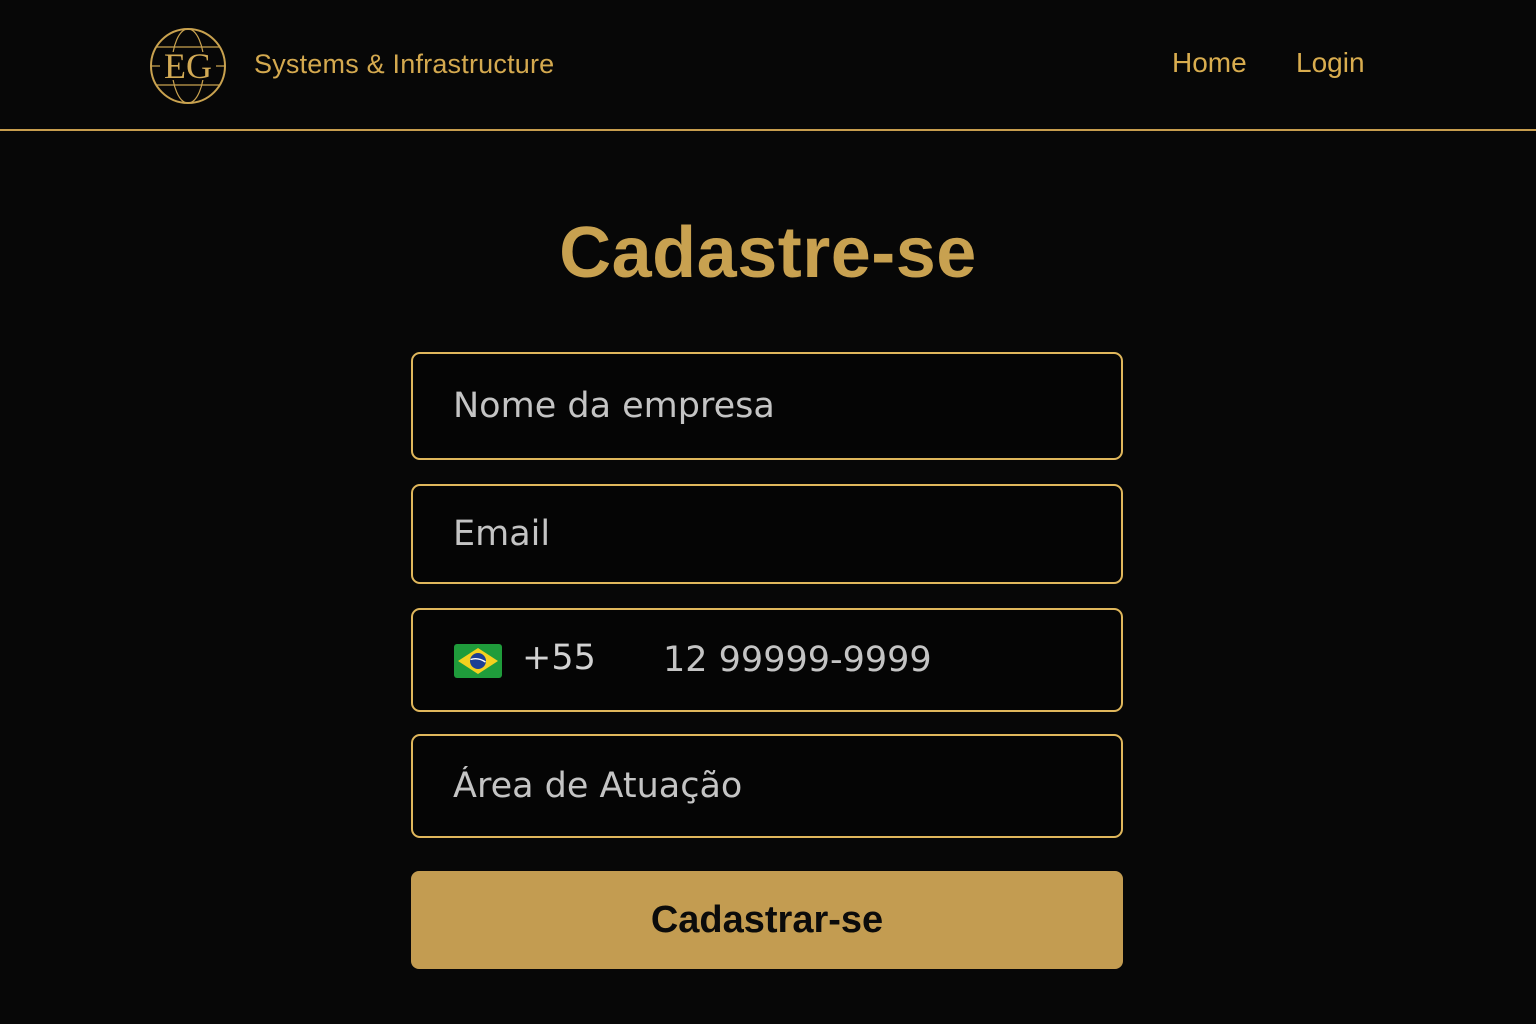 Image resolution: width=1536 pixels, height=1024 pixels. What do you see at coordinates (767, 920) in the screenshot?
I see `signup-submit-button: Cadastrar-se` at bounding box center [767, 920].